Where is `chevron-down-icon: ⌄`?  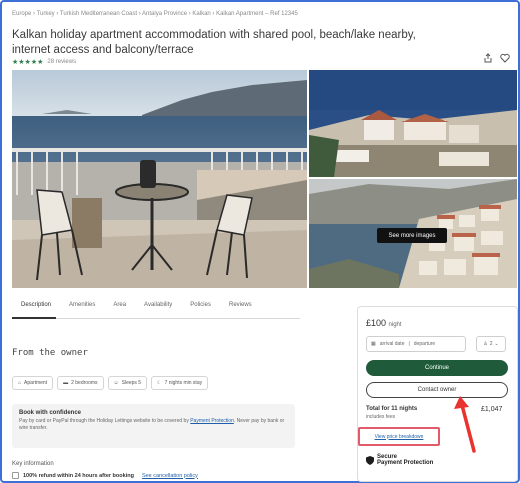
chevron-down-icon: ⌄ is located at coordinates (496, 344).